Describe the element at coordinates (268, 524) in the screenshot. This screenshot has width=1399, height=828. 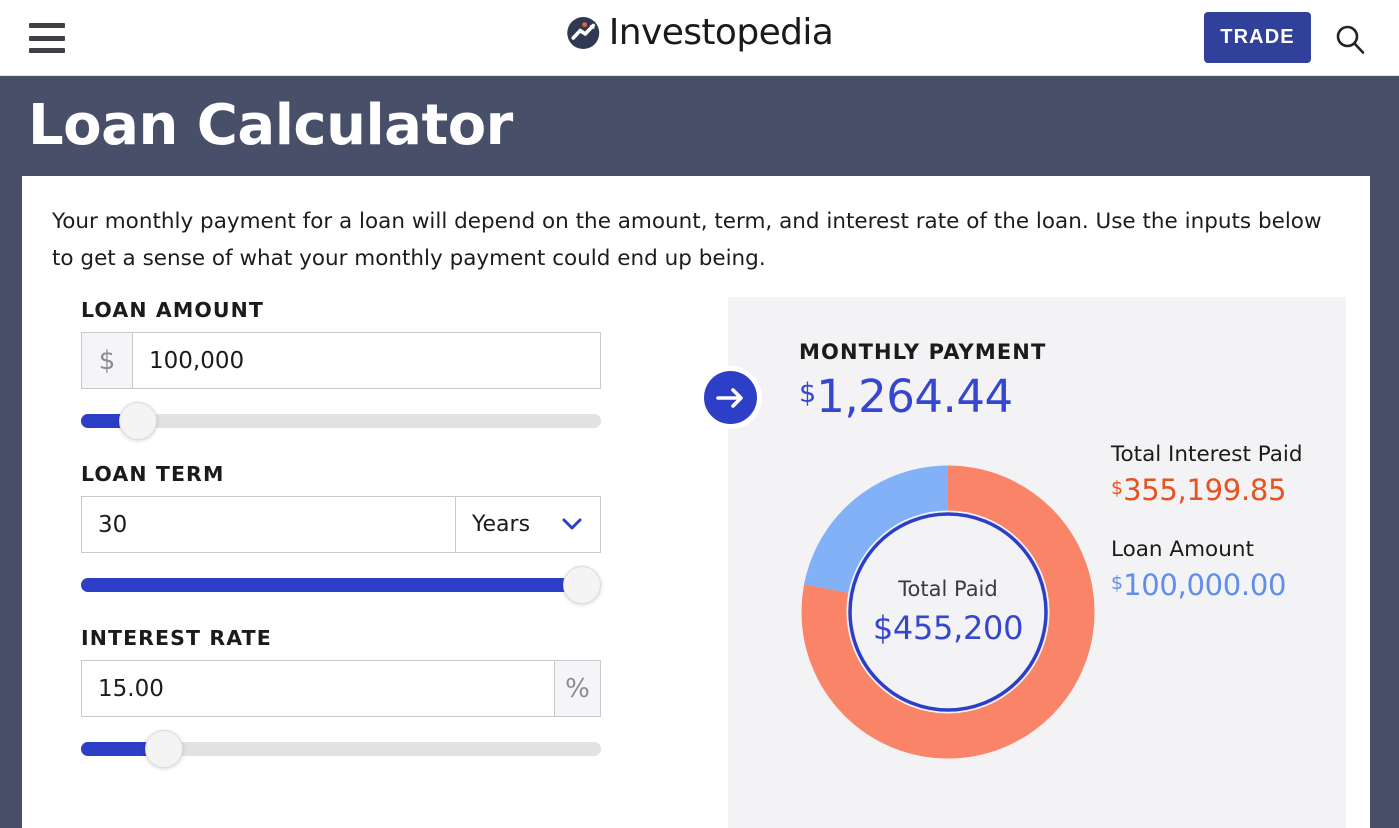
I see `loan-term-input` at that location.